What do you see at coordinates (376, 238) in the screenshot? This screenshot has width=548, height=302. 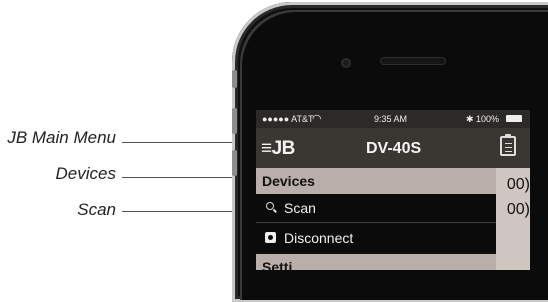 I see `menu-item-disconnect: Disconnect` at bounding box center [376, 238].